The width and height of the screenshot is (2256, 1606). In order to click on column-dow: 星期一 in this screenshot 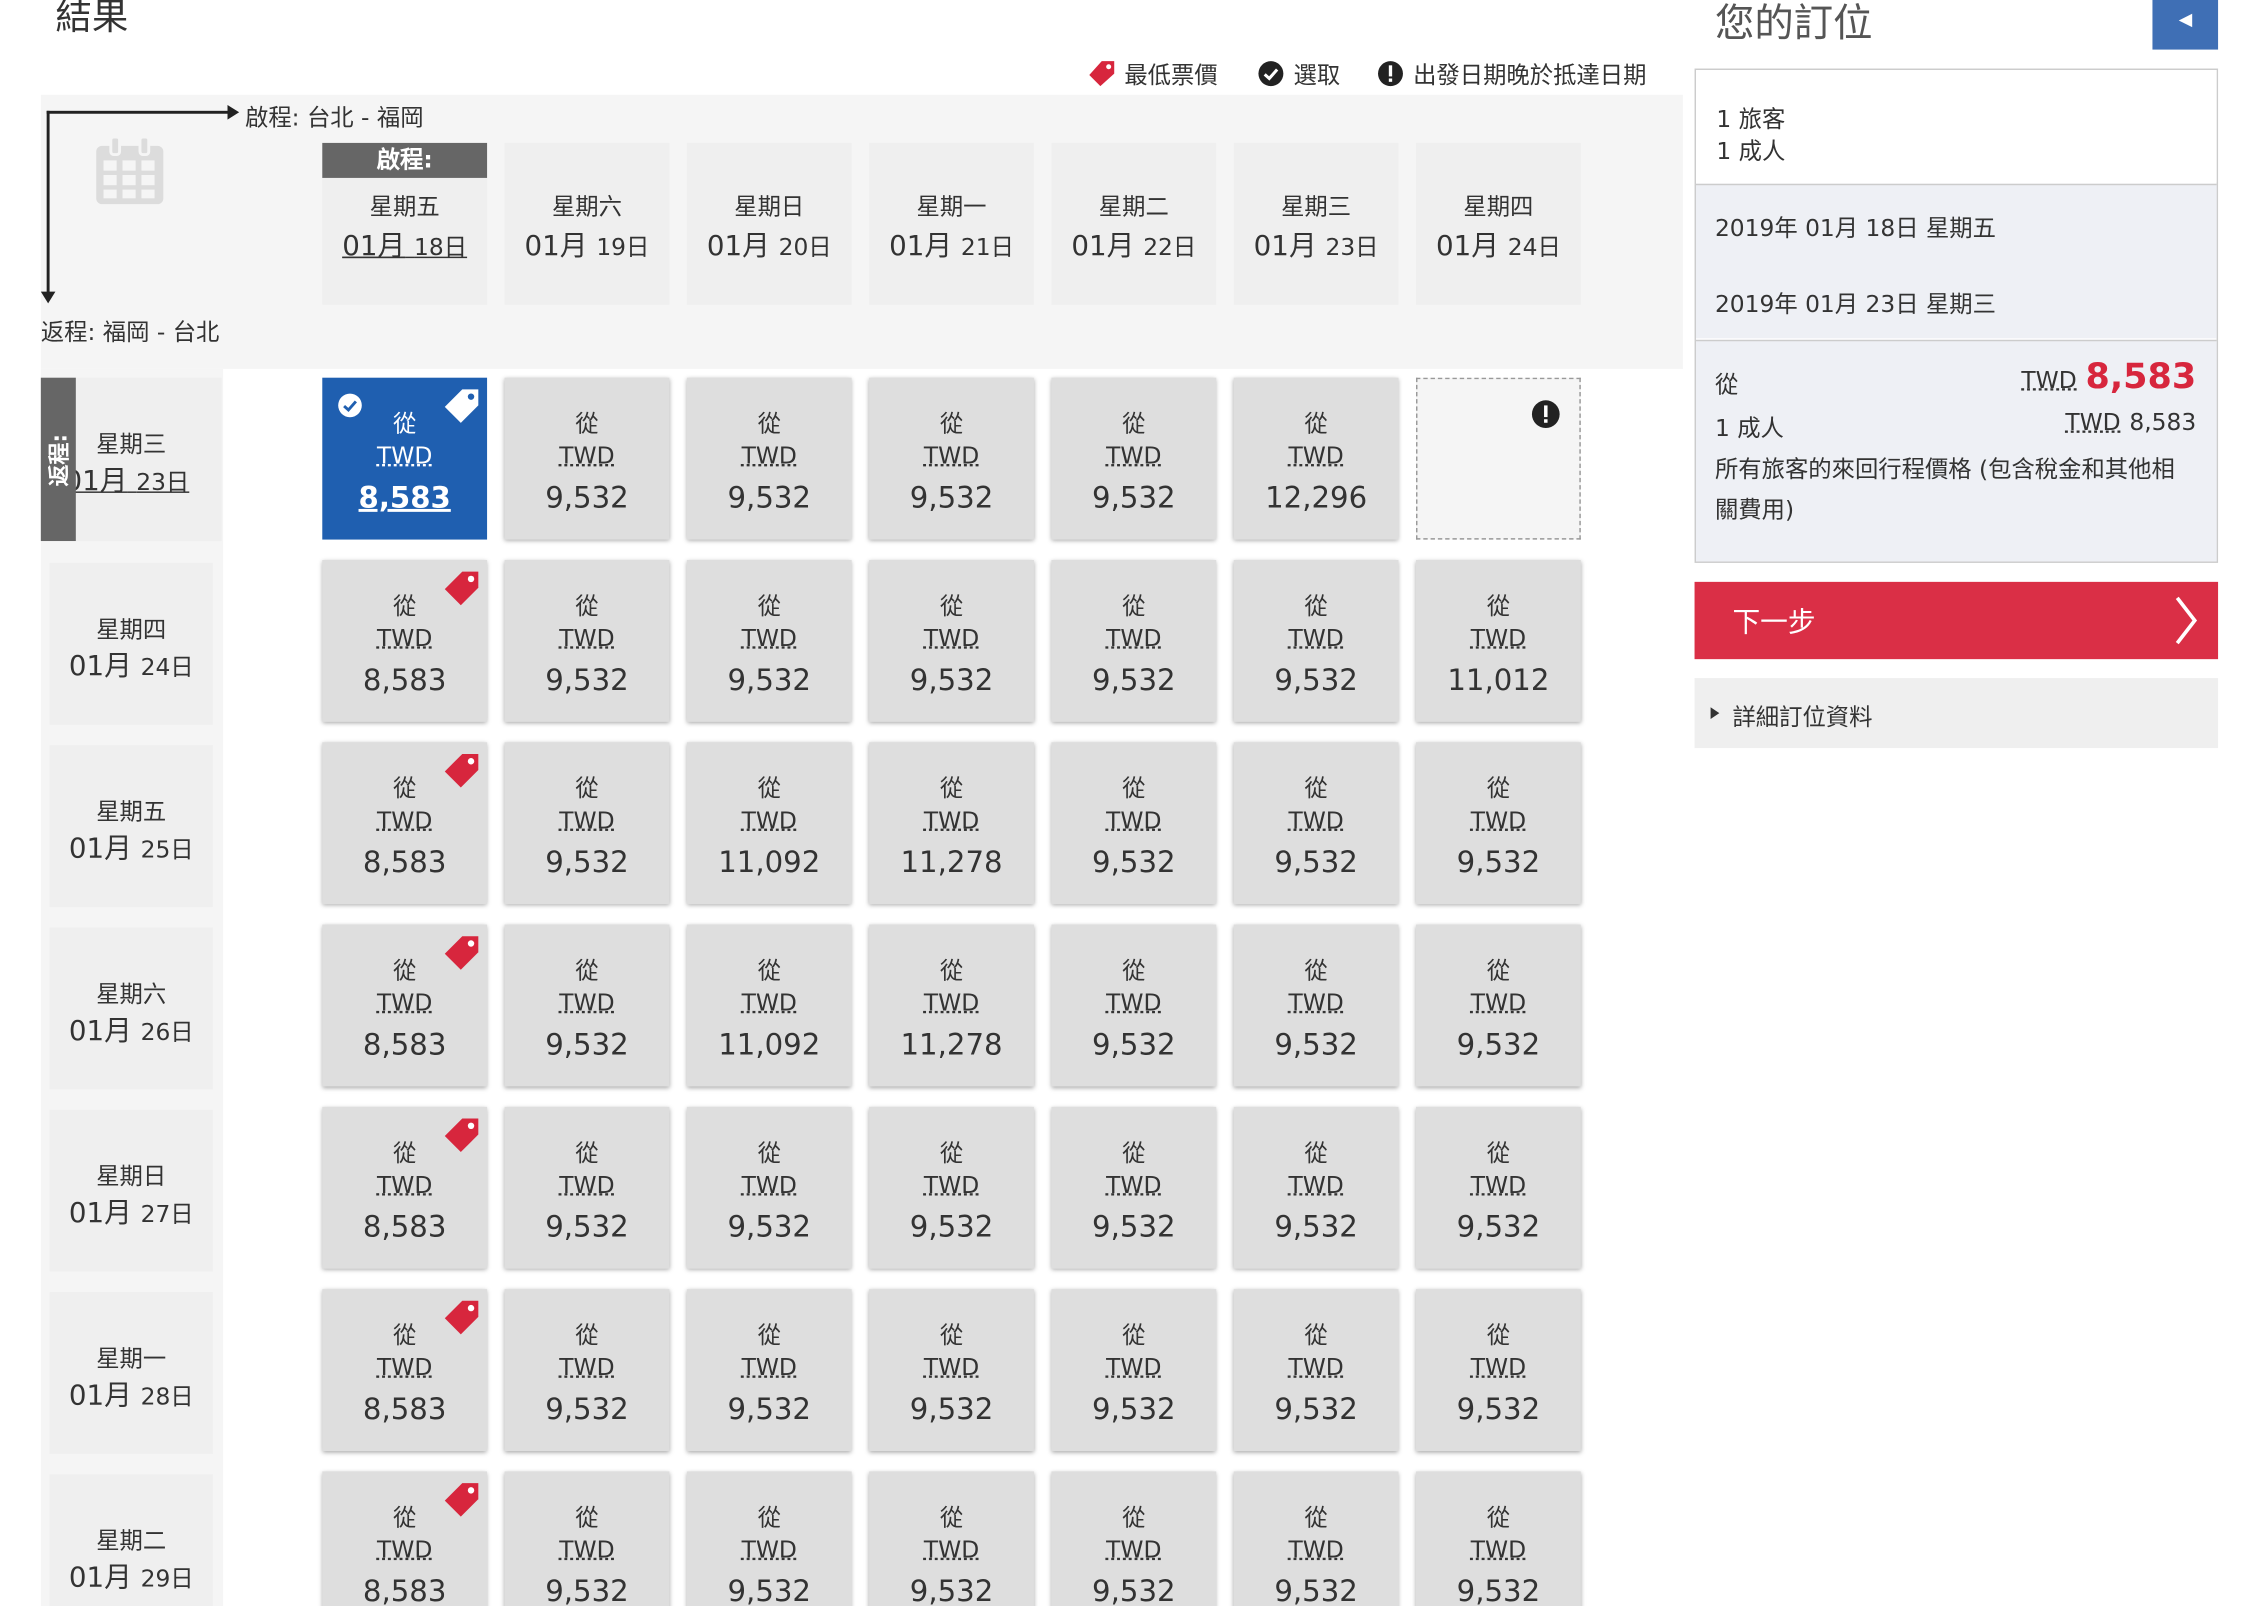, I will do `click(951, 206)`.